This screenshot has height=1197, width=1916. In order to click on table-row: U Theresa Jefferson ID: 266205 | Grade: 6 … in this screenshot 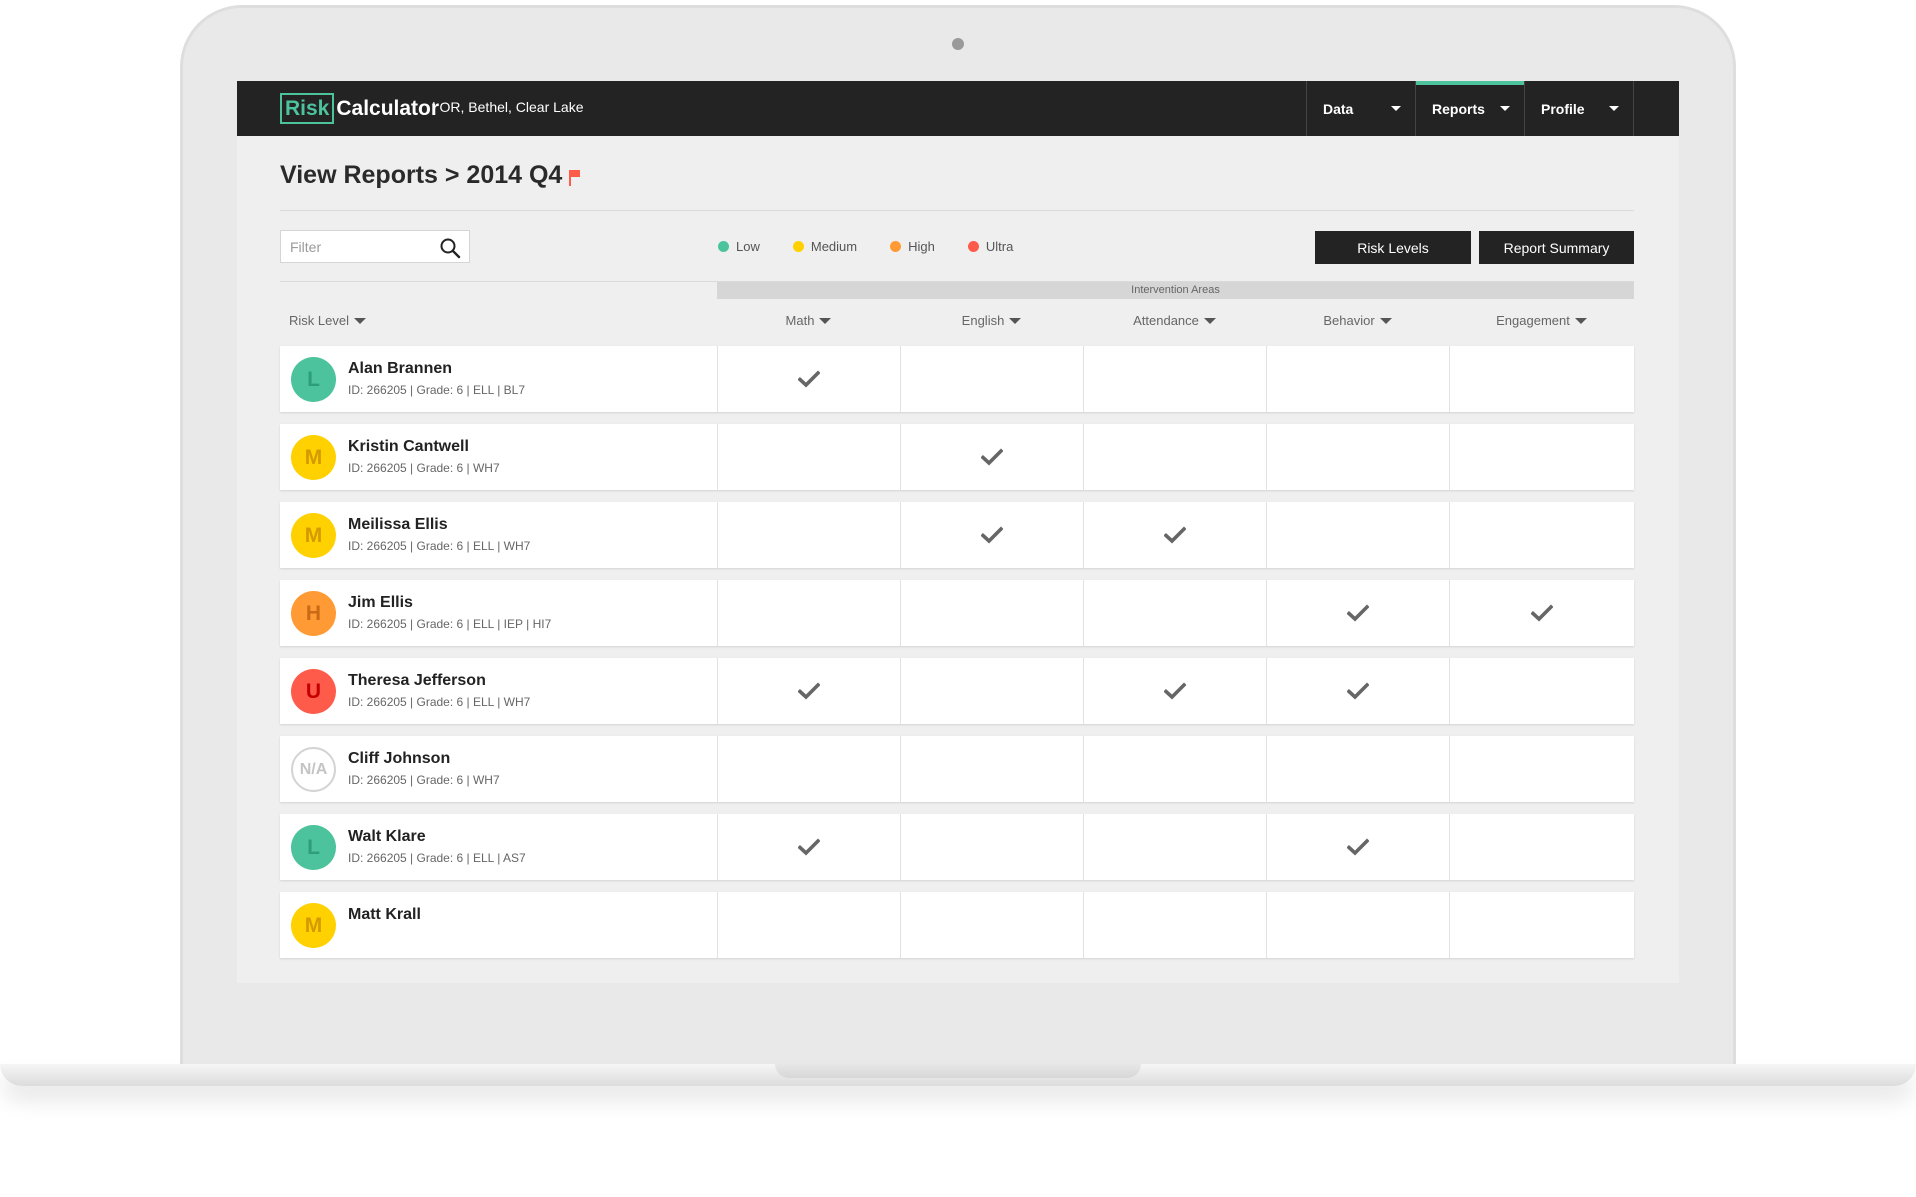, I will do `click(957, 691)`.